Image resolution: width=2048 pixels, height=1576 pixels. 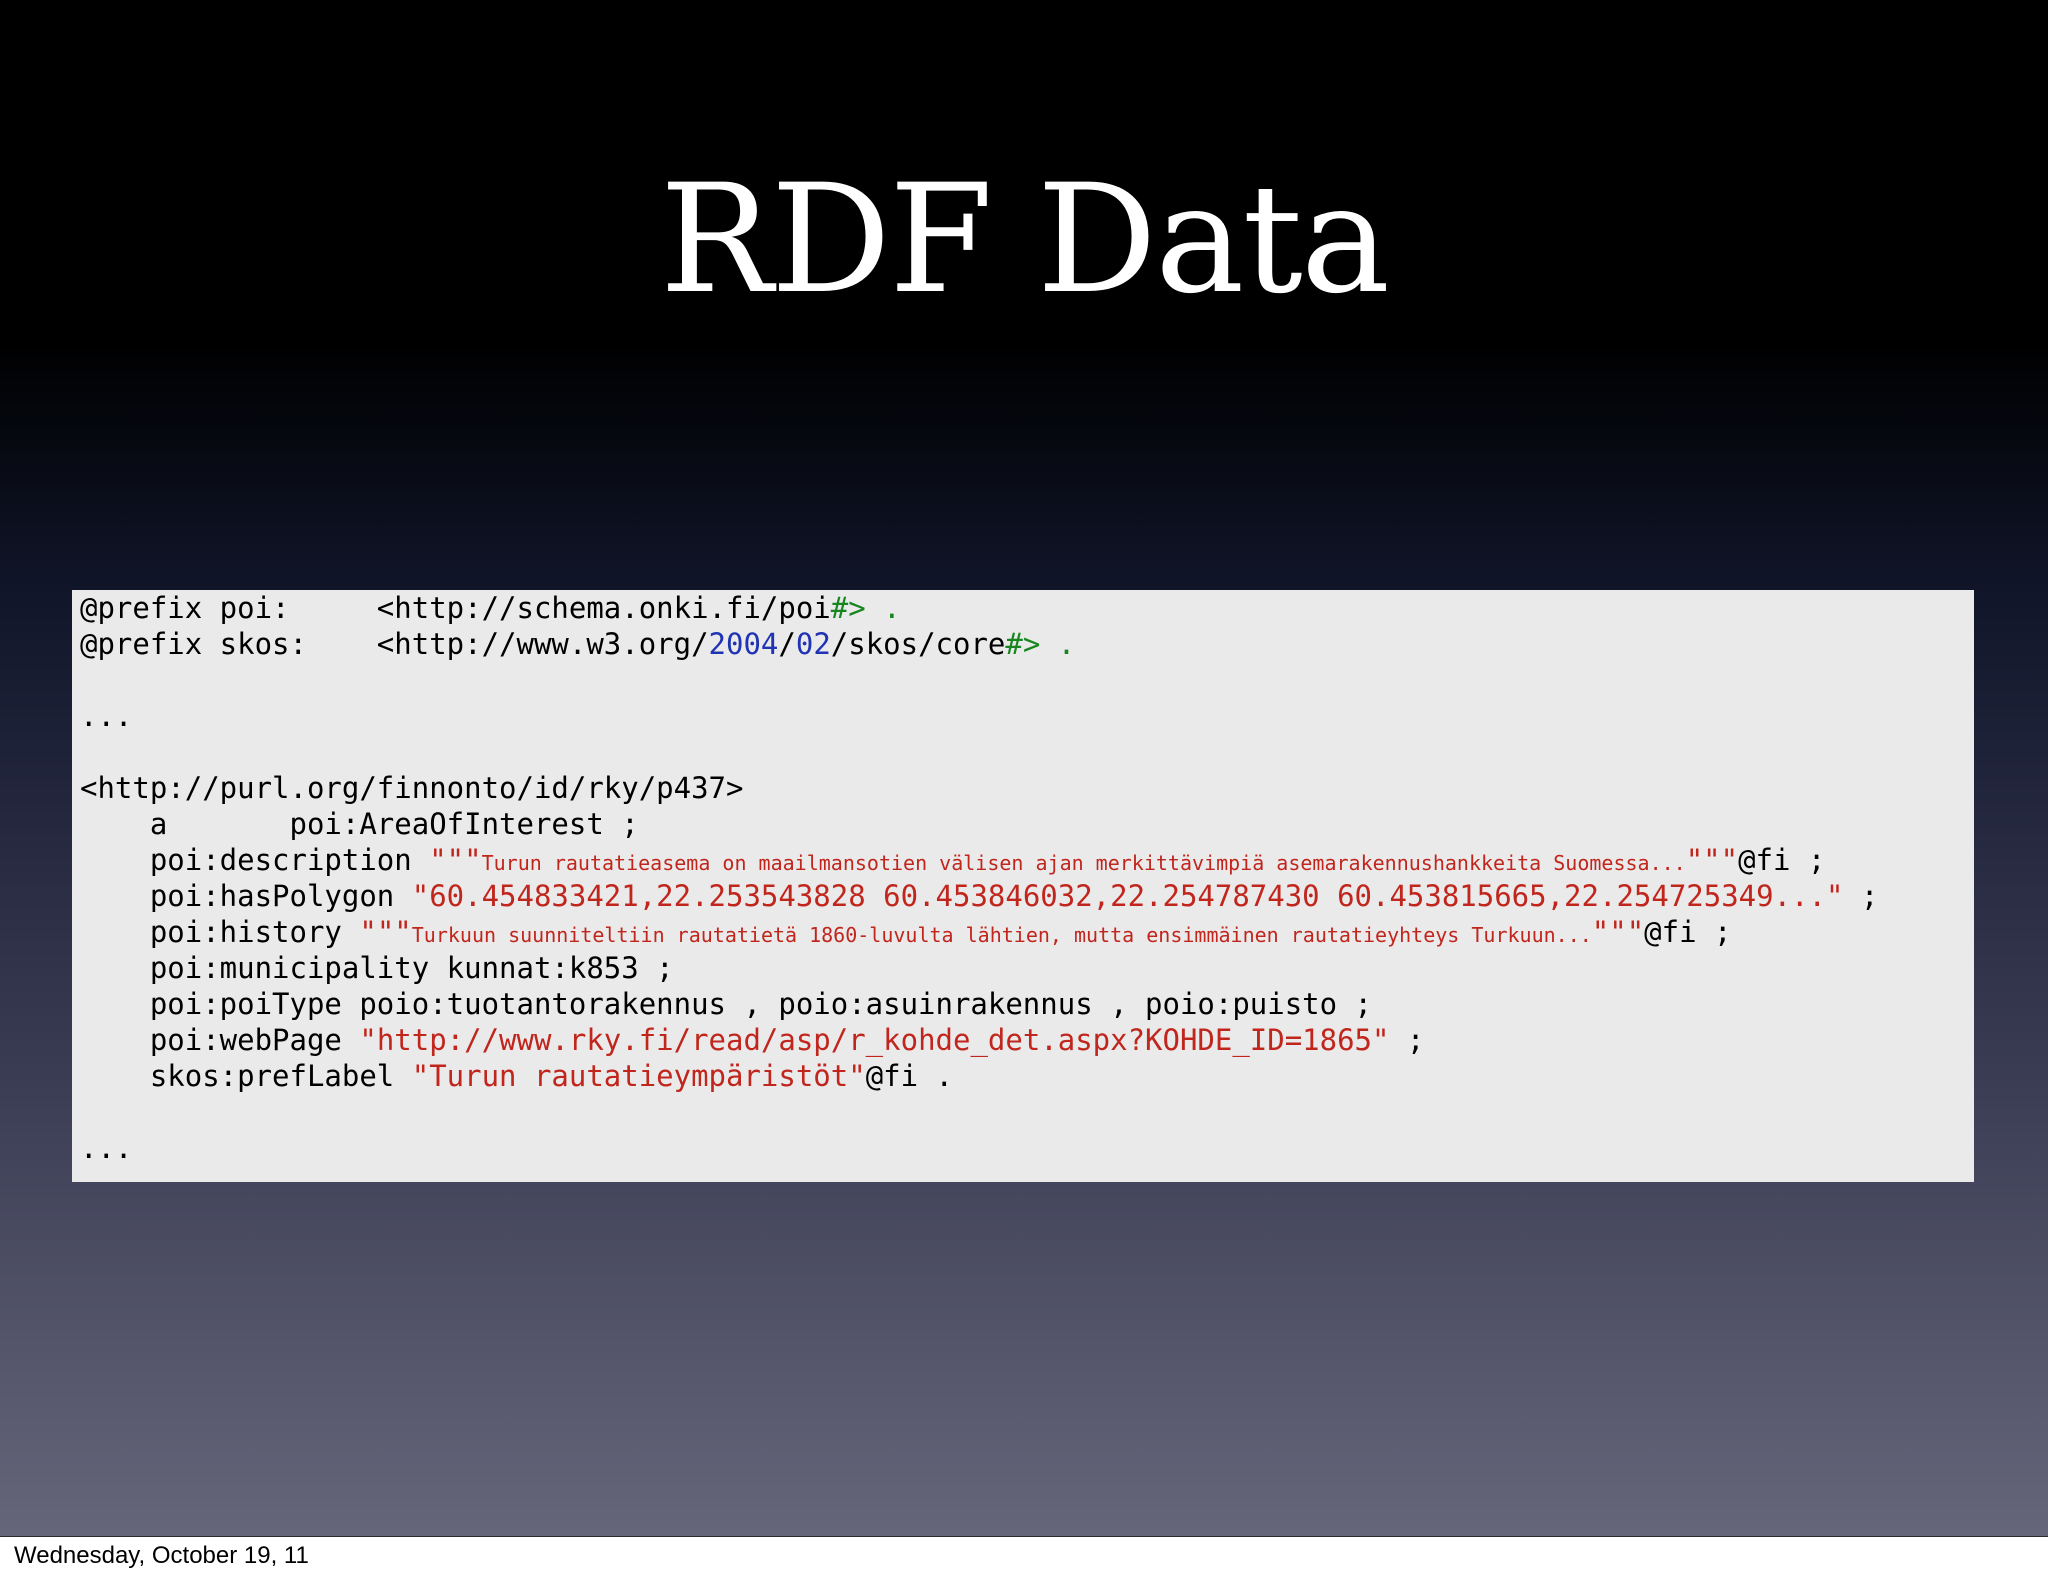 I want to click on code-text: poi:description, so click(x=255, y=860).